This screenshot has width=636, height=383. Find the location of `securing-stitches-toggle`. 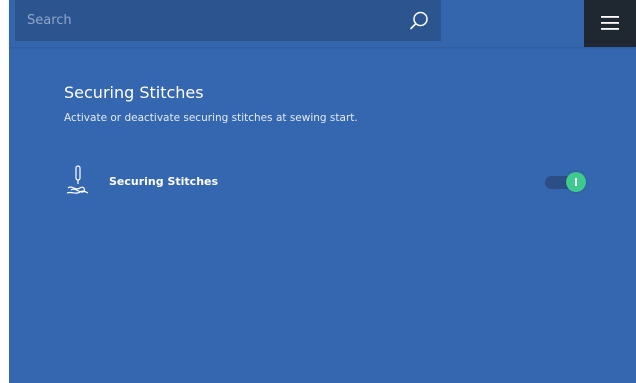

securing-stitches-toggle is located at coordinates (566, 183).